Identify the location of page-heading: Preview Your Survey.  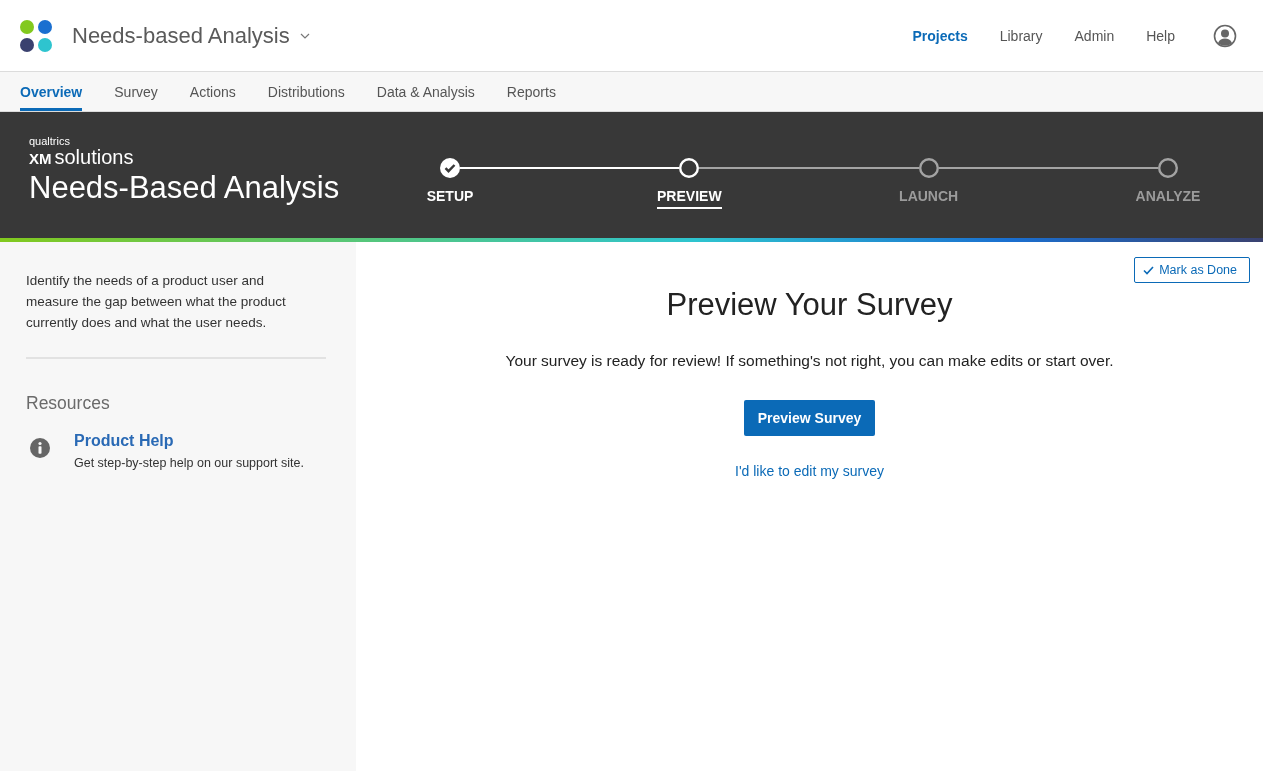
(809, 305).